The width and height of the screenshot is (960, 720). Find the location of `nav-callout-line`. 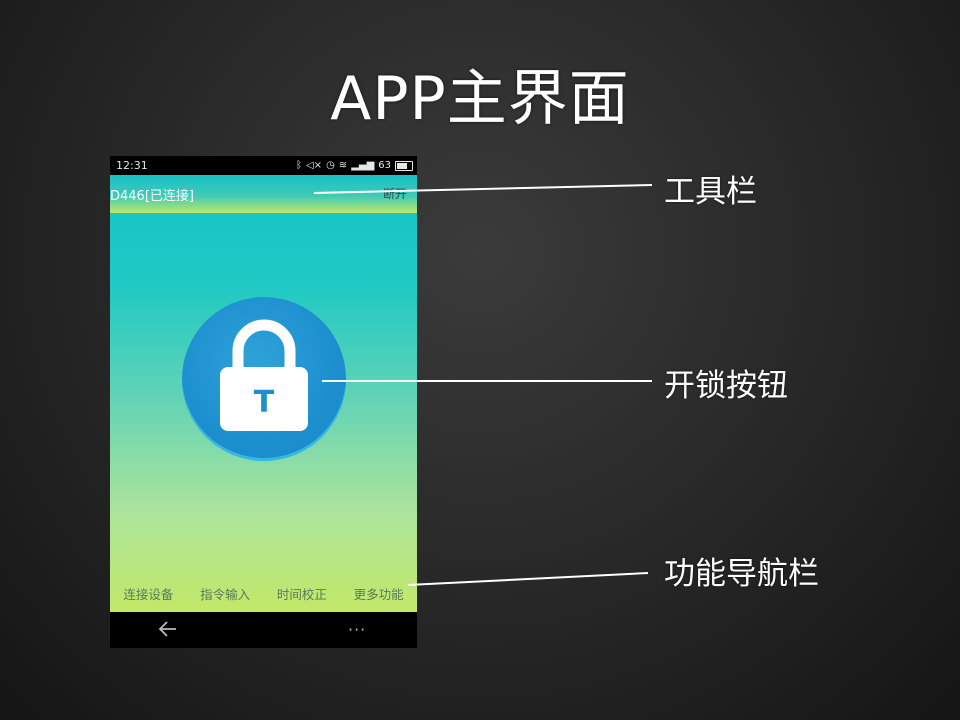

nav-callout-line is located at coordinates (528, 579).